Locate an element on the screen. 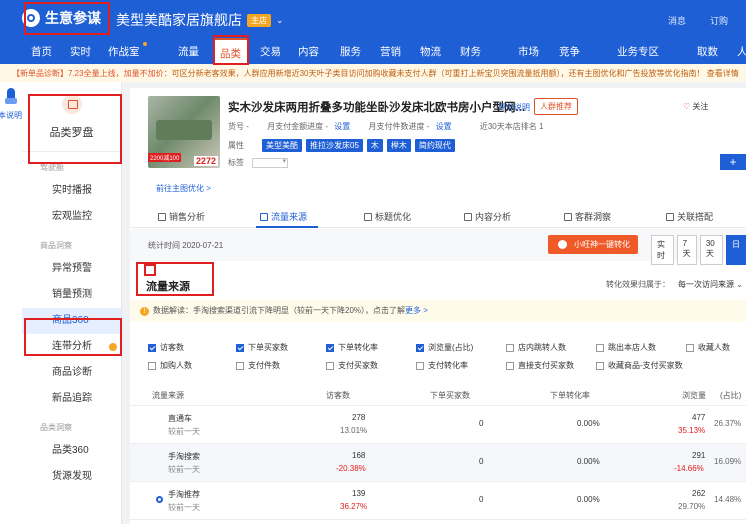 The image size is (746, 524). sidebar-item-new-product: 新品追踪 is located at coordinates (71, 399).